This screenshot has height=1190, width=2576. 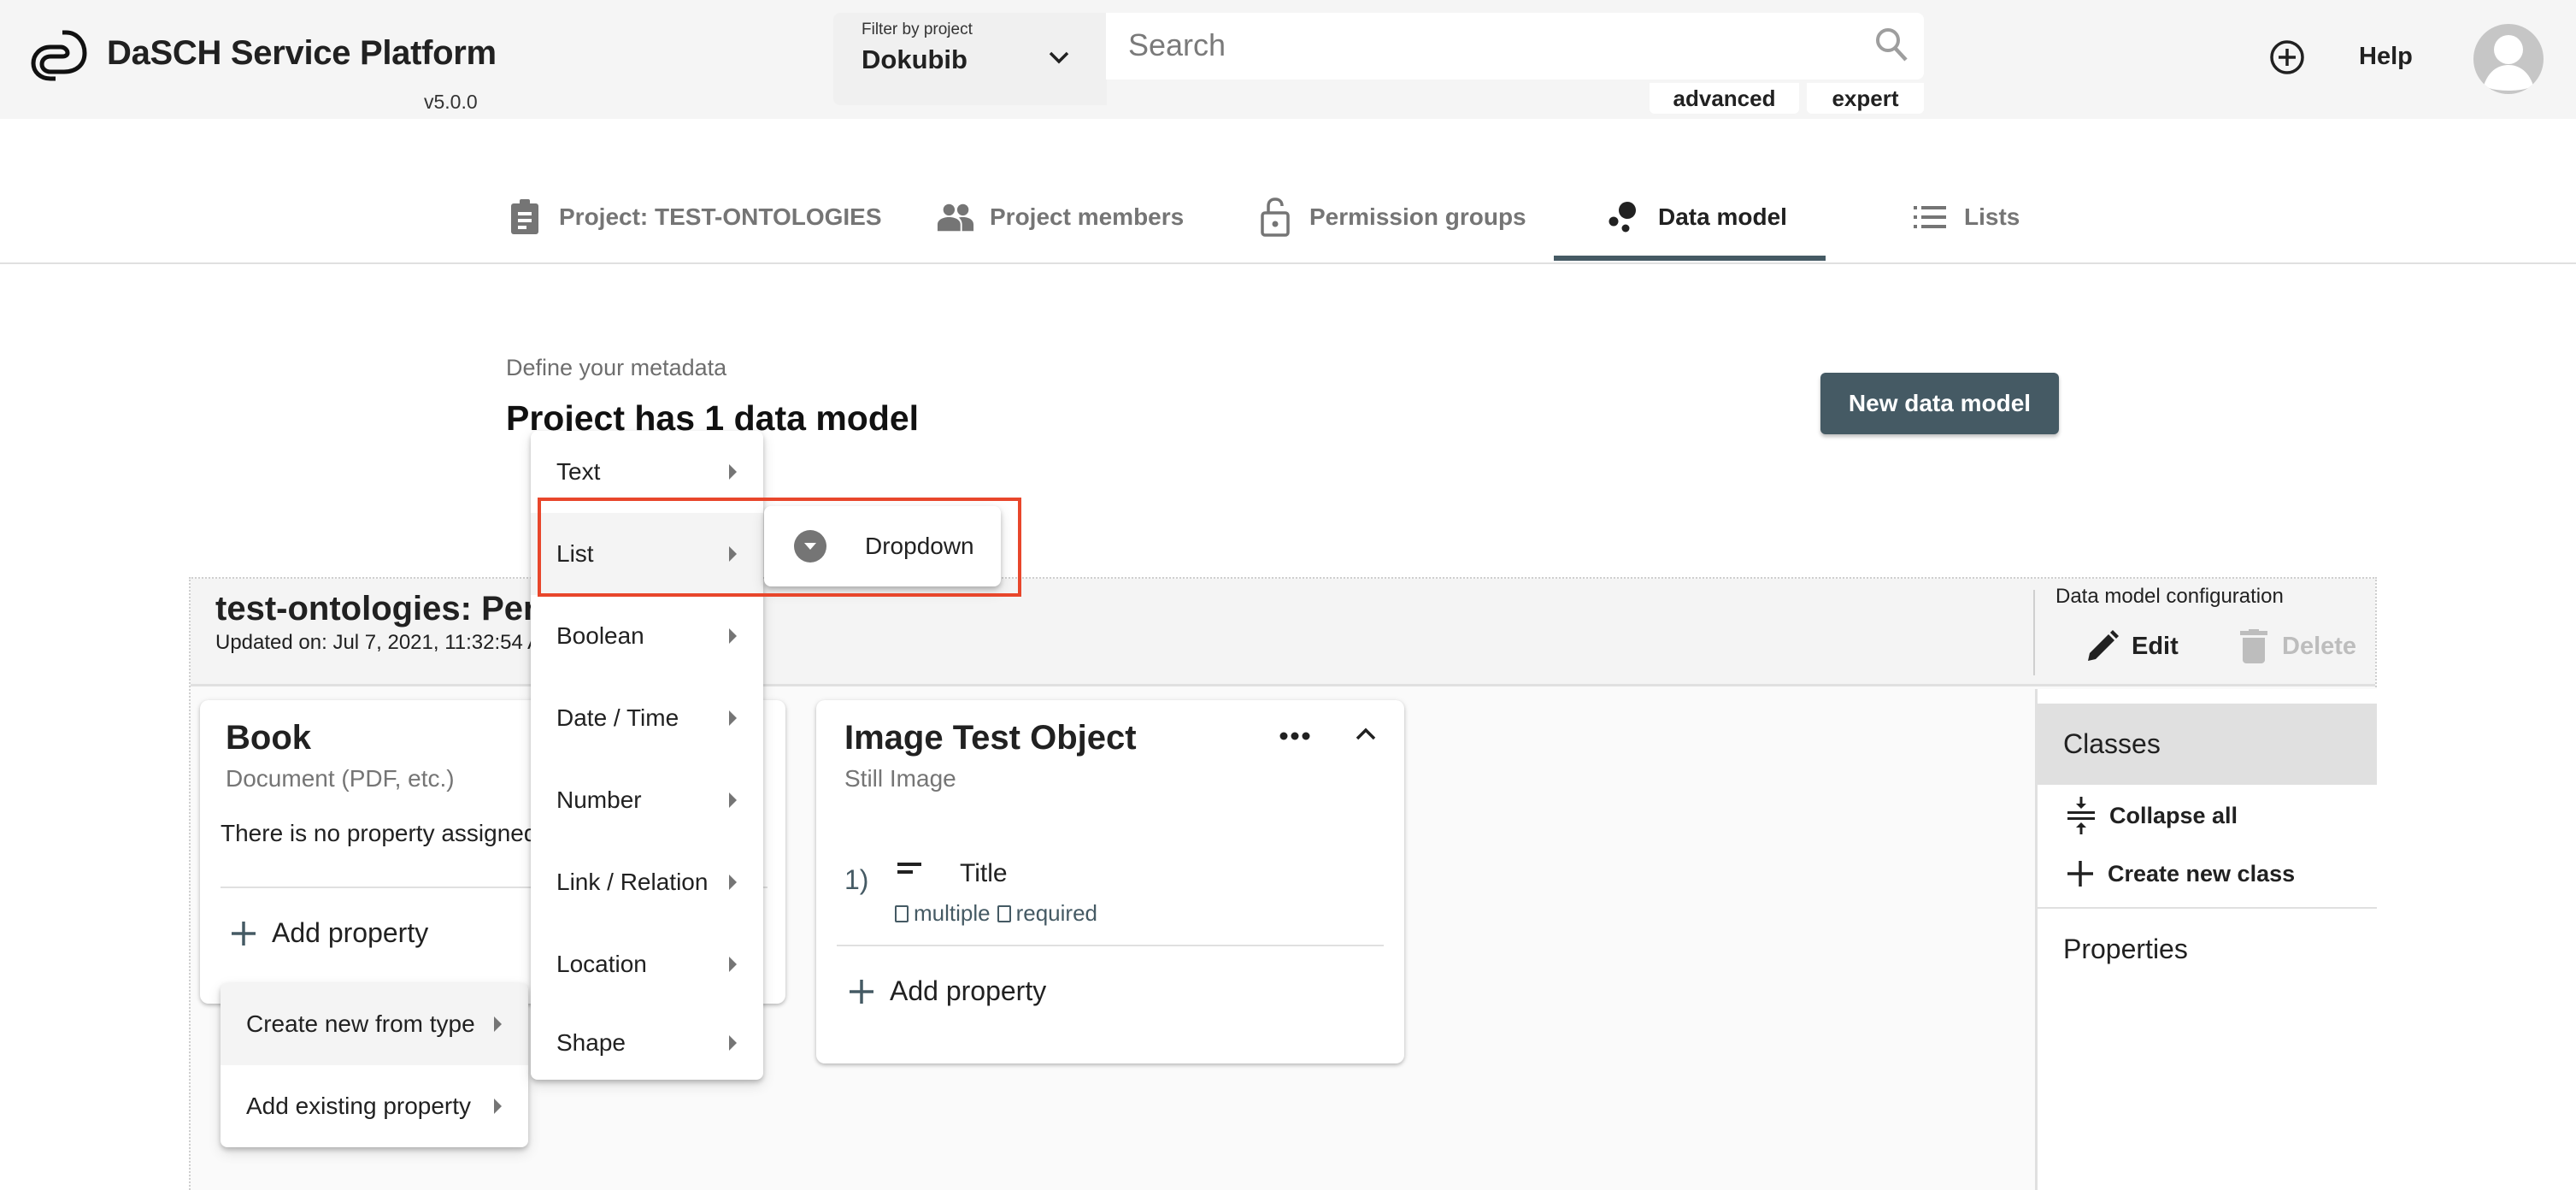 What do you see at coordinates (647, 800) in the screenshot?
I see `menu-item-number: Number` at bounding box center [647, 800].